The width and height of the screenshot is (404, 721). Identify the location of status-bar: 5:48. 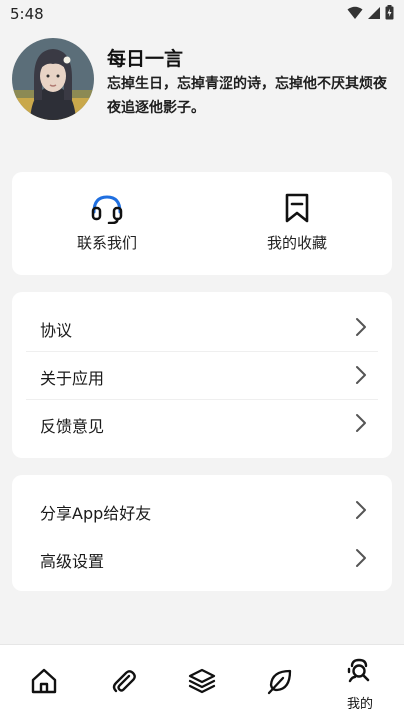
(202, 14).